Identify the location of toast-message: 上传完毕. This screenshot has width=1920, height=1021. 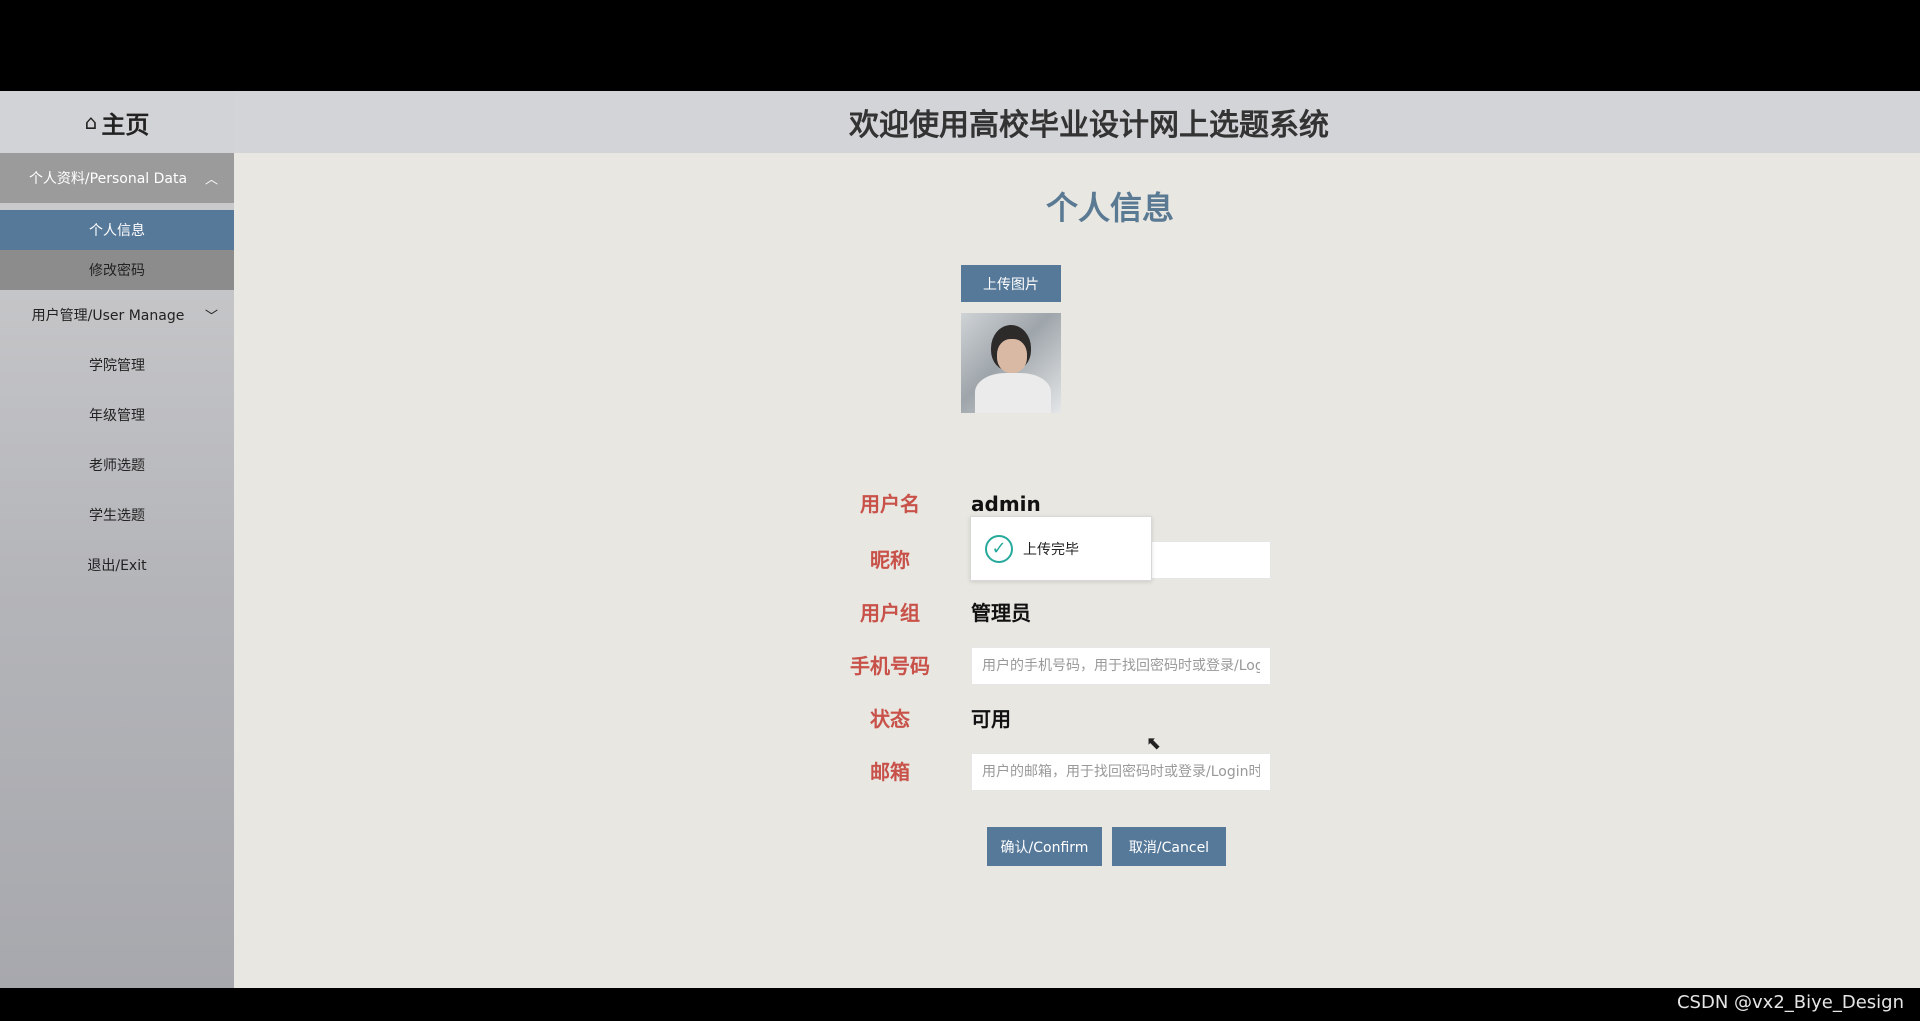
(1051, 549).